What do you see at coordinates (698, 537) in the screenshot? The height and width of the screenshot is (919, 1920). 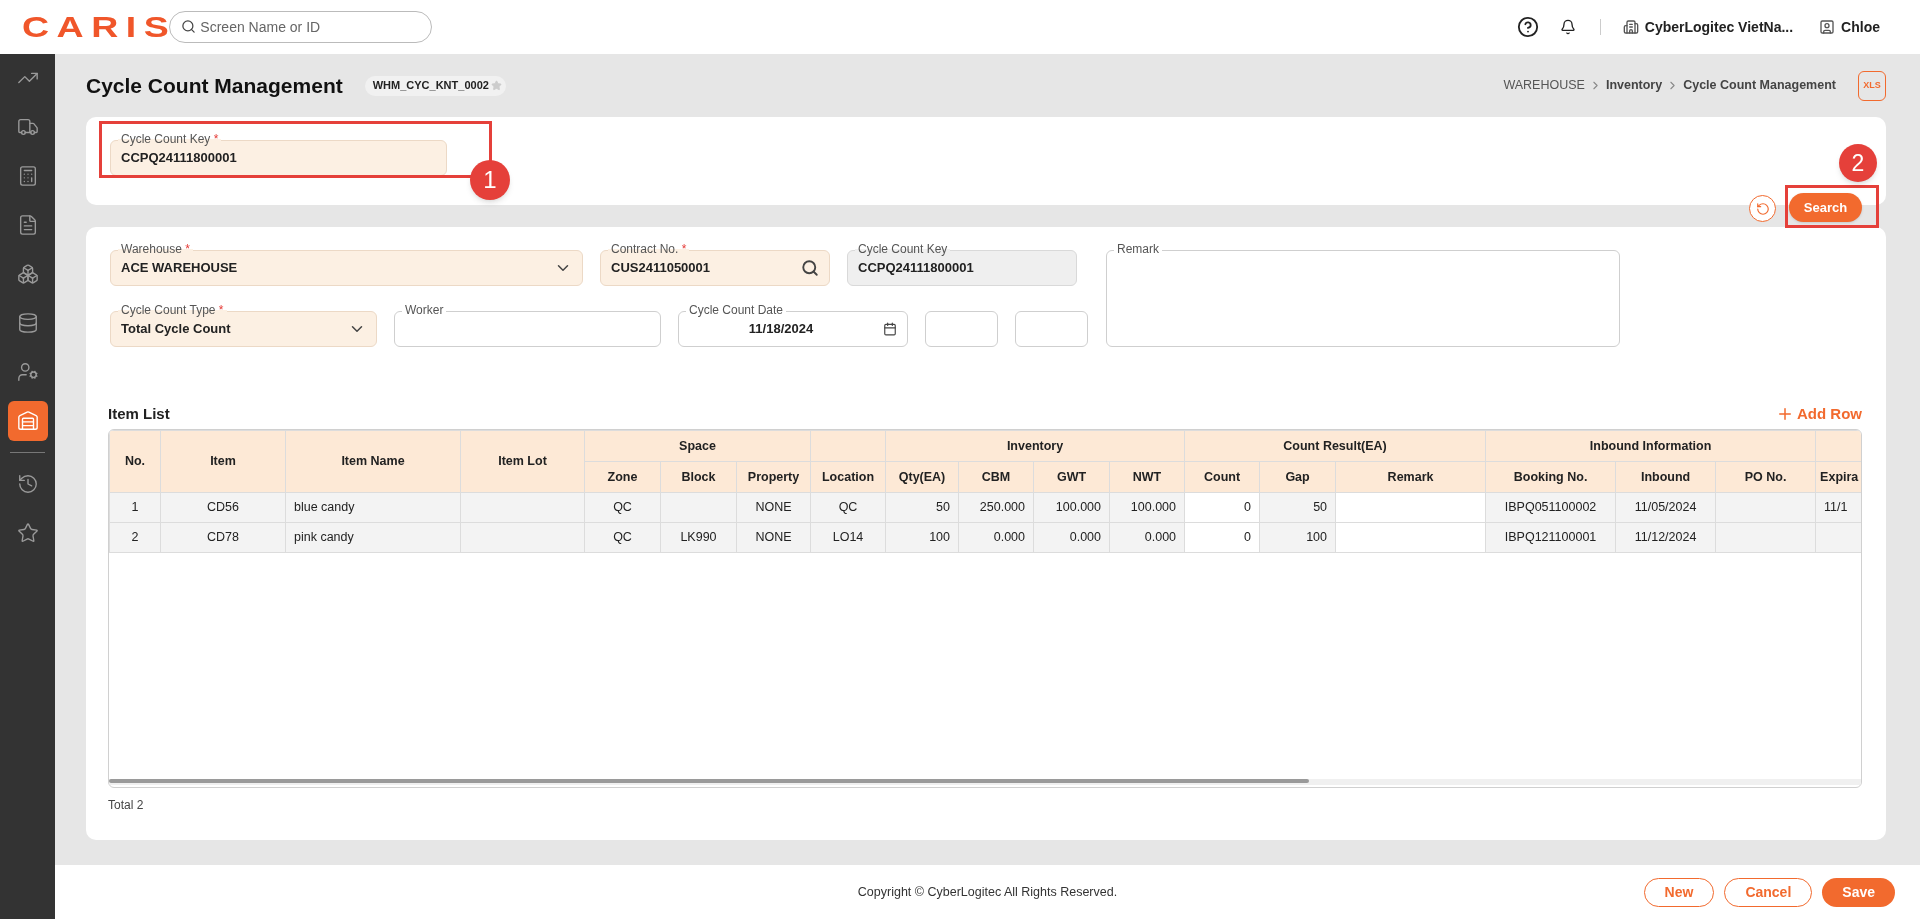 I see `table-cell: LK990` at bounding box center [698, 537].